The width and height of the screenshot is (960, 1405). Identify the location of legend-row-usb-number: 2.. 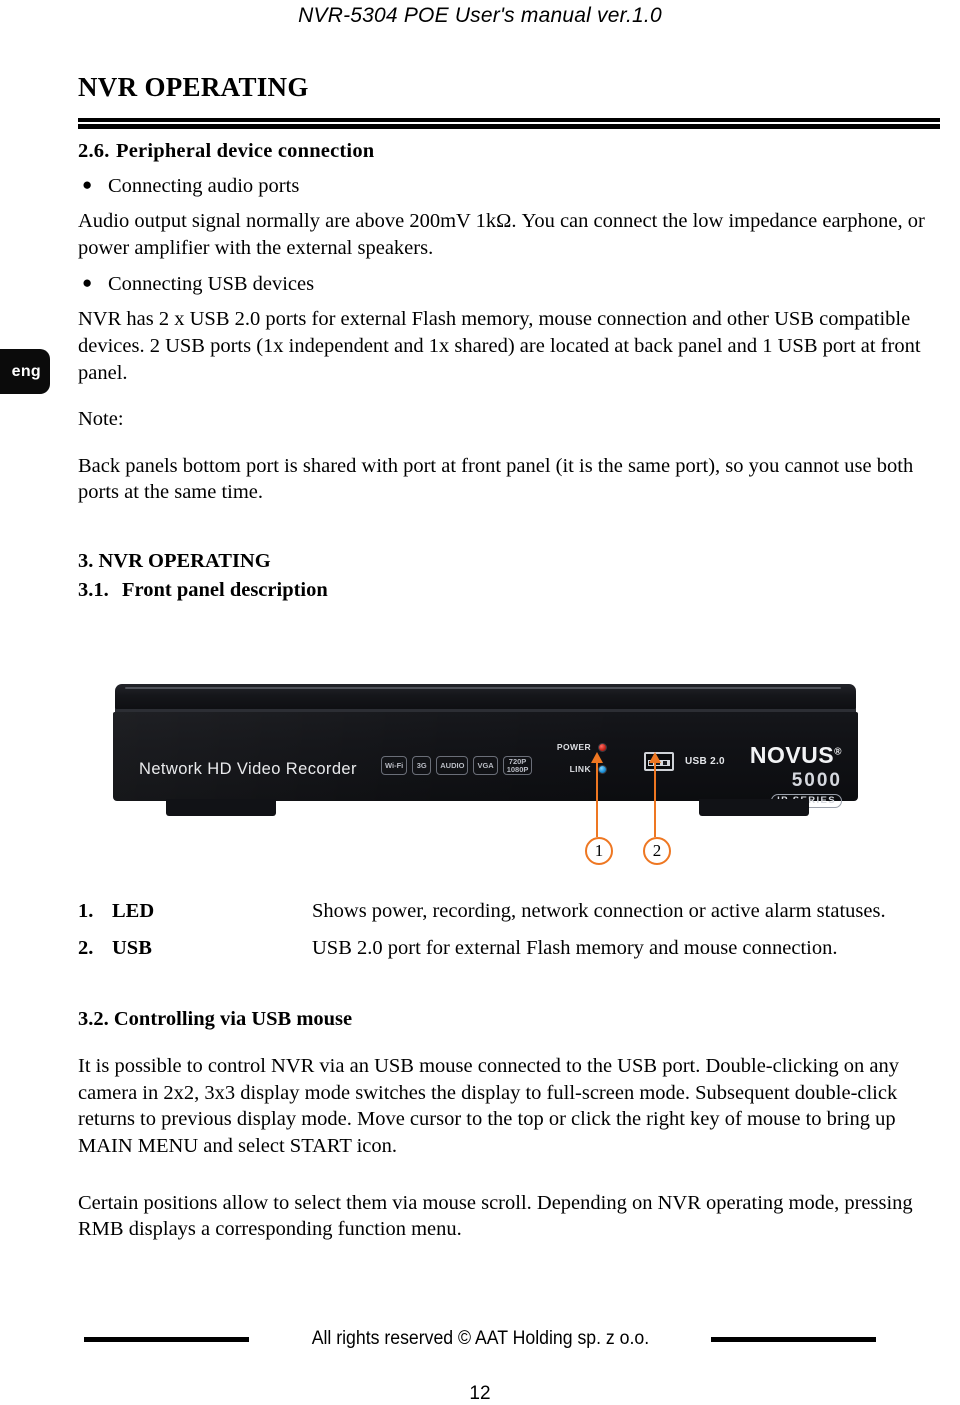
(86, 948).